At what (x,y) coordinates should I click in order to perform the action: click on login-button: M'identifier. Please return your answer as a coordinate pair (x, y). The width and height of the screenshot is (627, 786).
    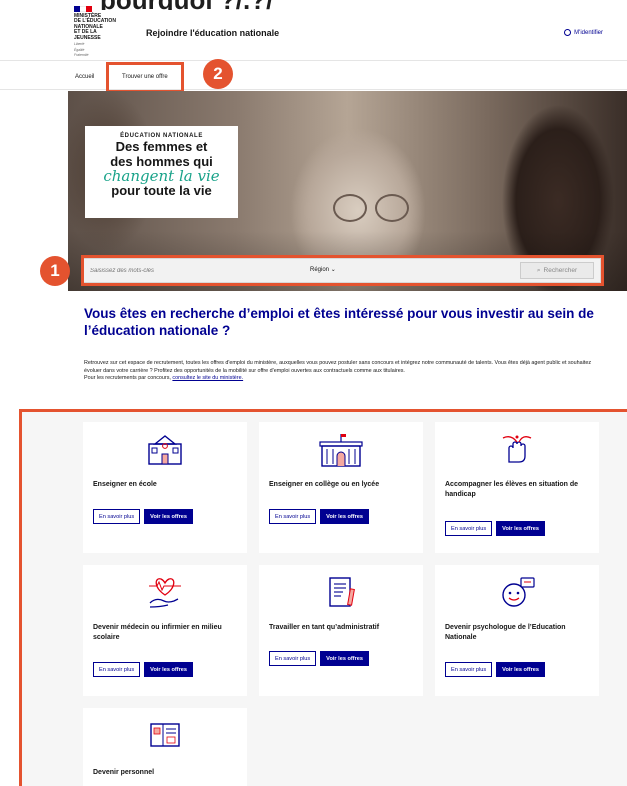
    Looking at the image, I should click on (583, 32).